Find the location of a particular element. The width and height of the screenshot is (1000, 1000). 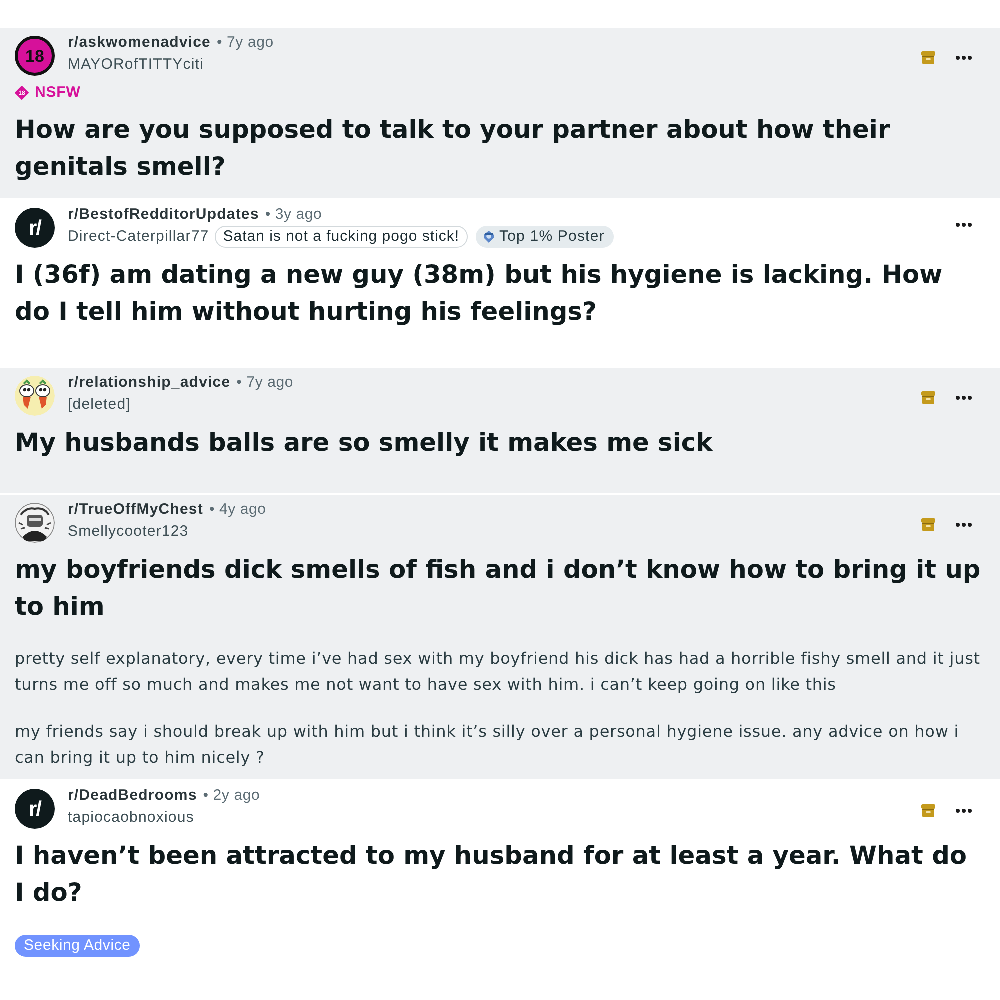

author-name: MAYORofTITTYciti is located at coordinates (136, 65).